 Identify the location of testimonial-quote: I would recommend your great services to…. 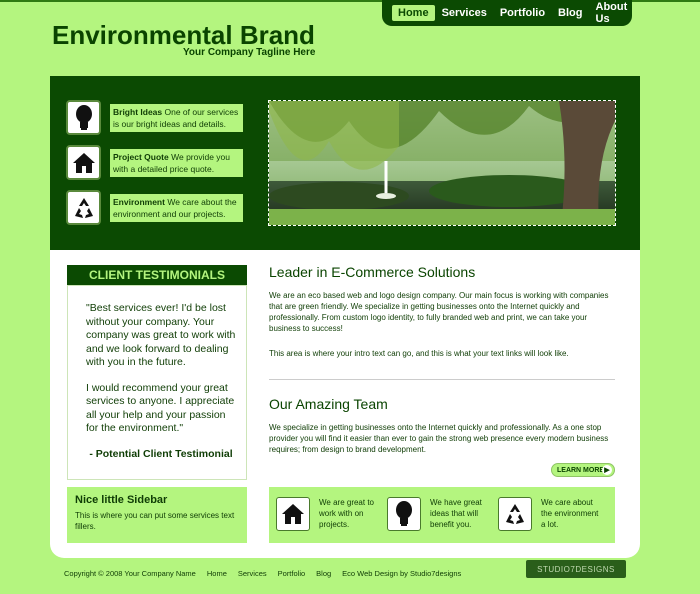
(160, 408).